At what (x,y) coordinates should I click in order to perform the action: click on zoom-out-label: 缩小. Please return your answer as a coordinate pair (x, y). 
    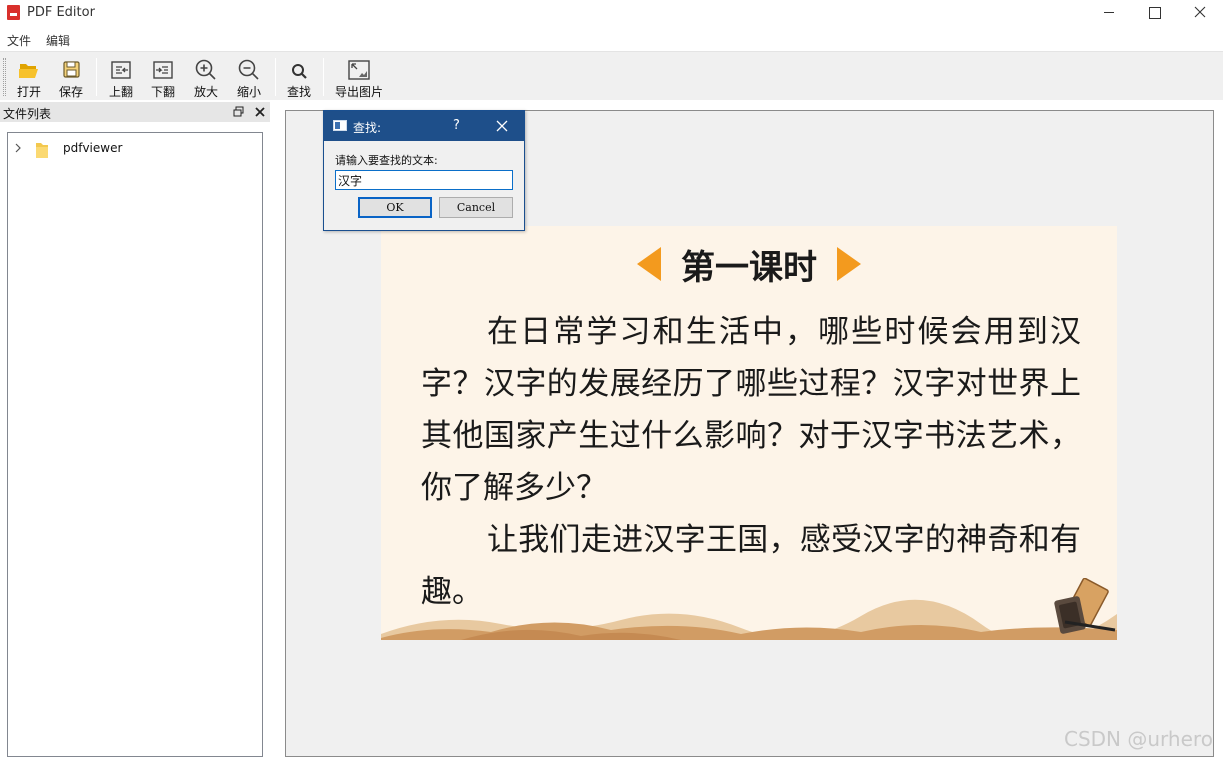
    Looking at the image, I should click on (248, 92).